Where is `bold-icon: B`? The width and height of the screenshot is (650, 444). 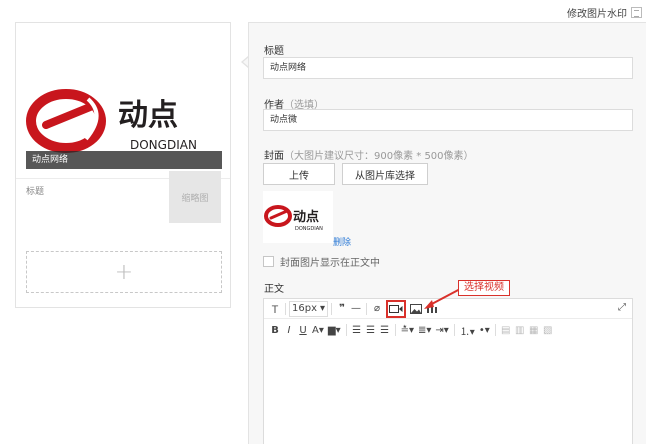 bold-icon: B is located at coordinates (275, 330).